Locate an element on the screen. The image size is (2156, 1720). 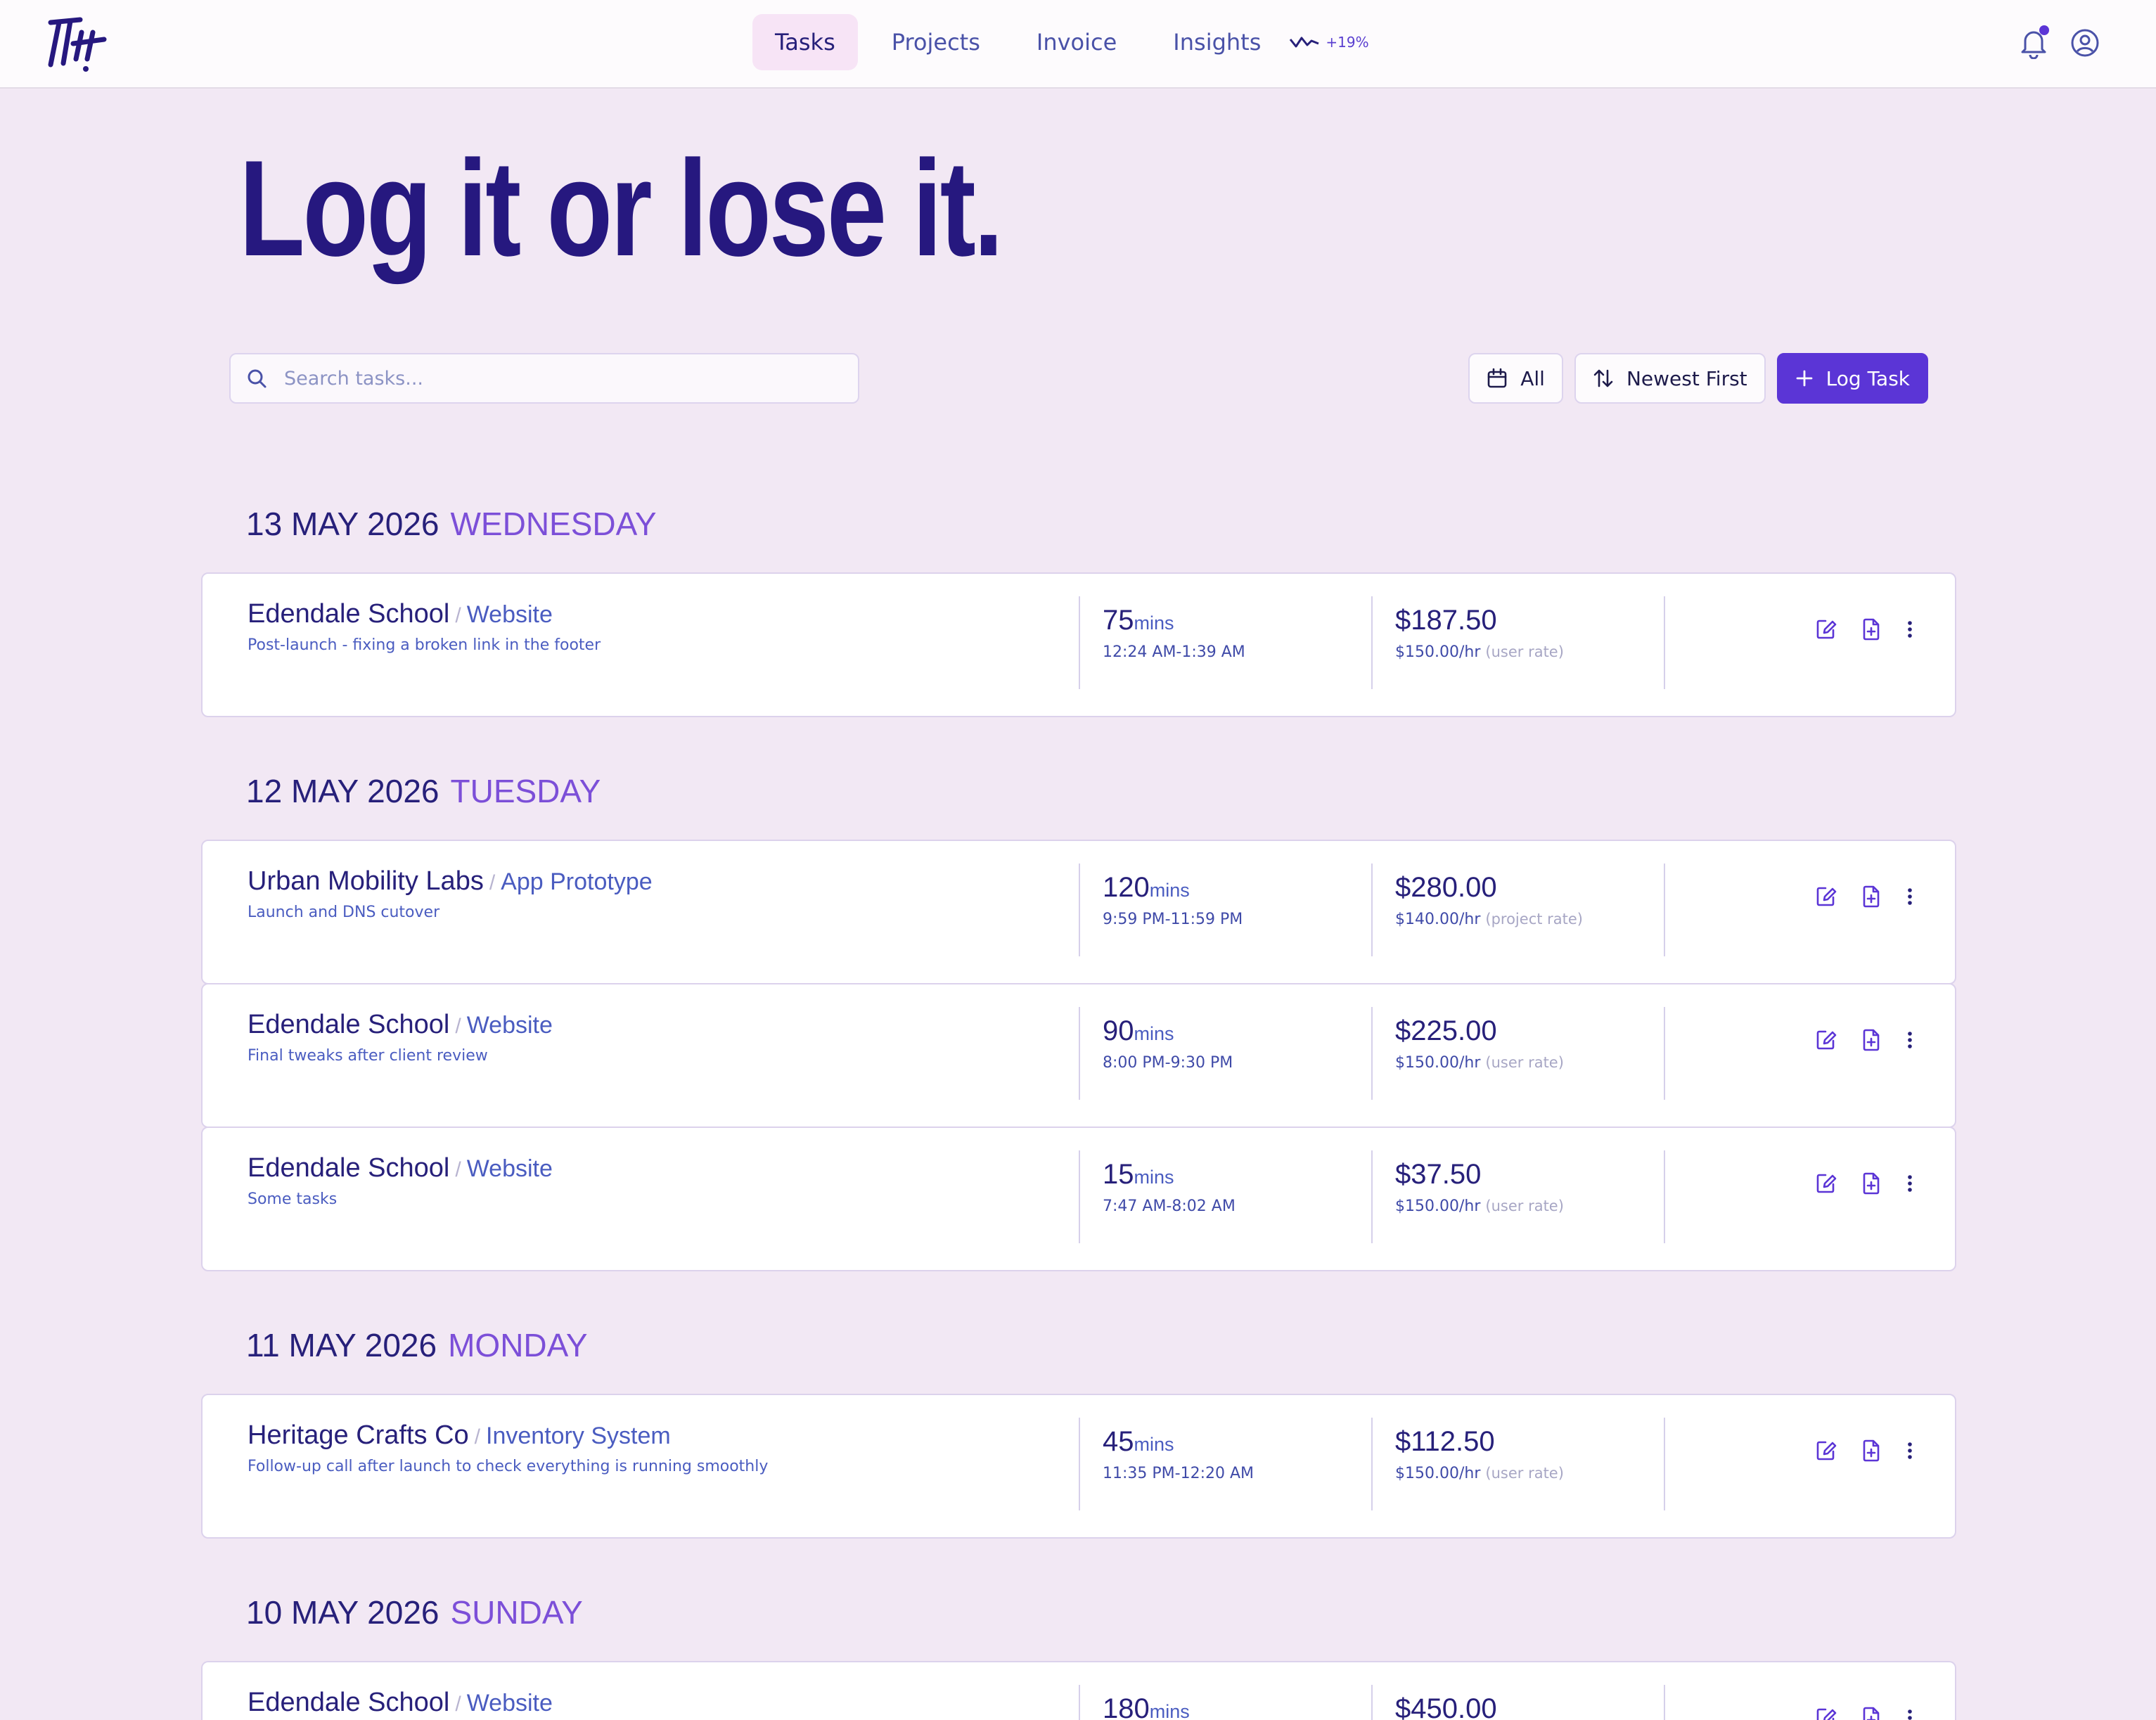
insights-trend-badge: +19% is located at coordinates (1347, 42).